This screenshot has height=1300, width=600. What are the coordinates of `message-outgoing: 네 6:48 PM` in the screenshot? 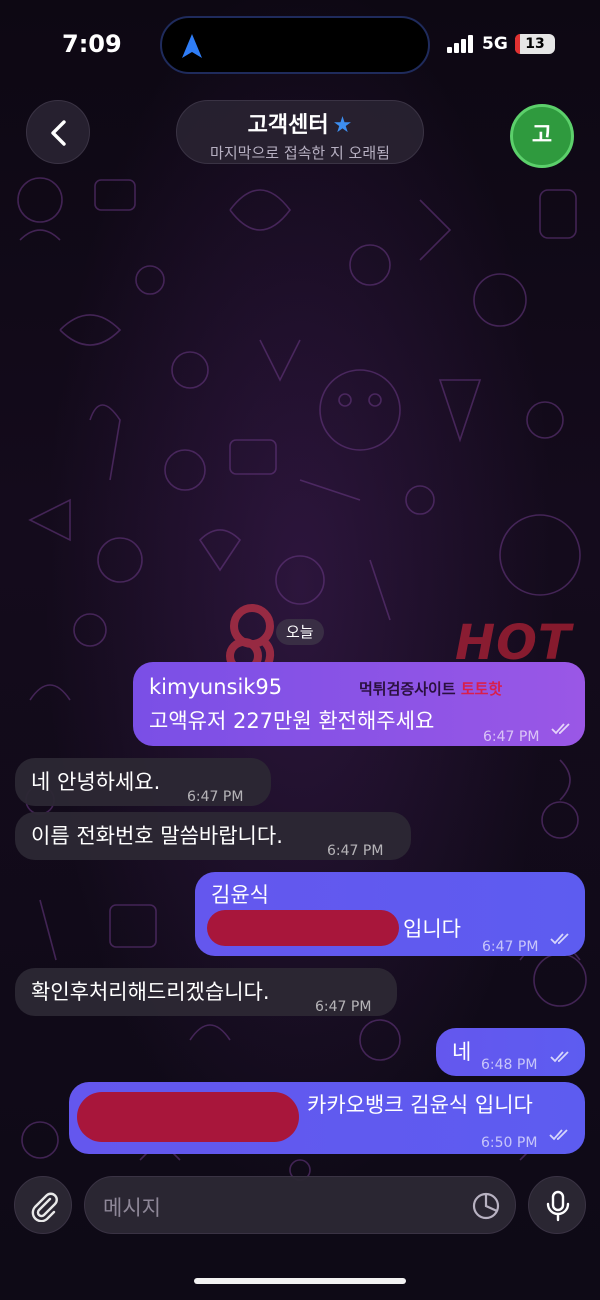 It's located at (510, 1052).